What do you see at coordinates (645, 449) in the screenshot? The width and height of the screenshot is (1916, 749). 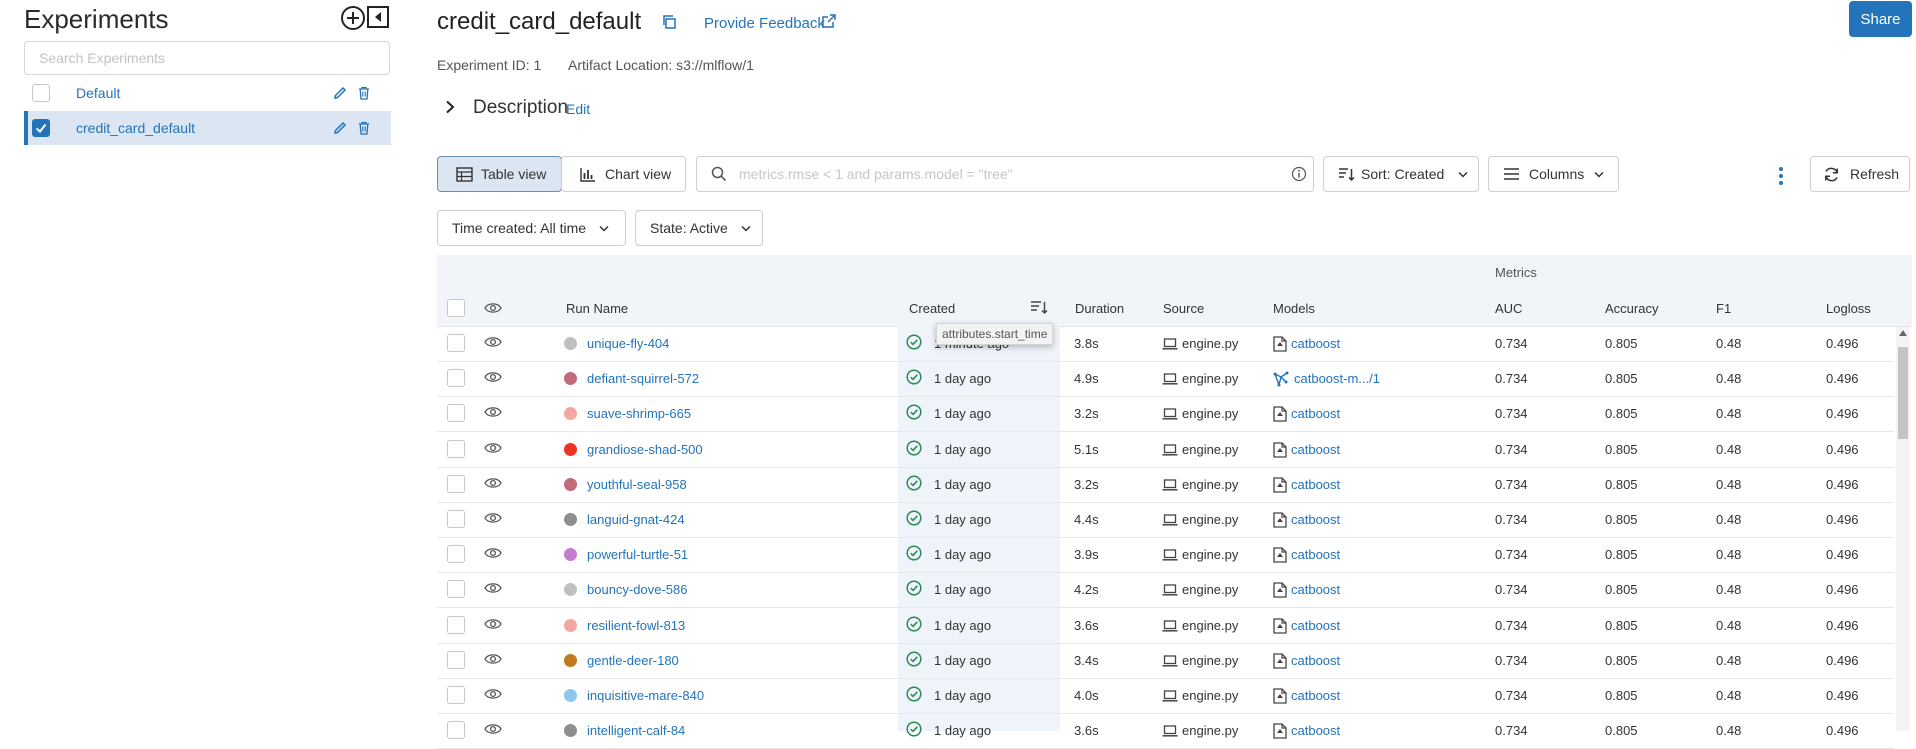 I see `run-name-link: grandiose-shad-500` at bounding box center [645, 449].